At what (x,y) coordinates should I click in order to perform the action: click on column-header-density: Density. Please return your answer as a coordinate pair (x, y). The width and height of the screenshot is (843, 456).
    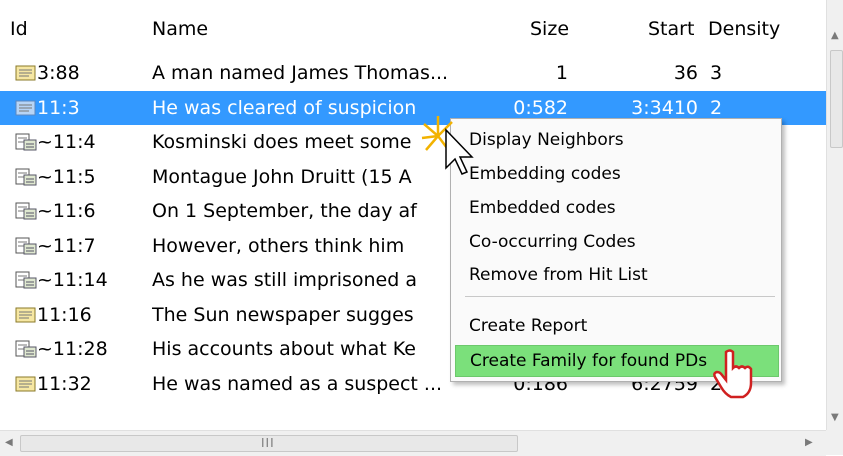
    Looking at the image, I should click on (744, 29).